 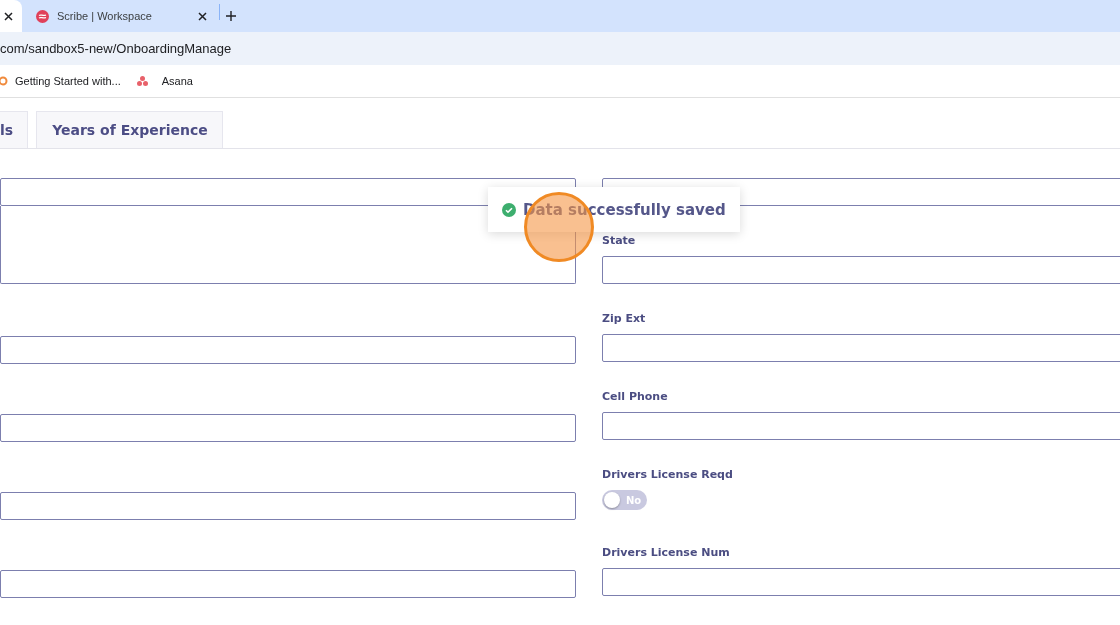 I want to click on page-tab: ls, so click(x=14, y=129).